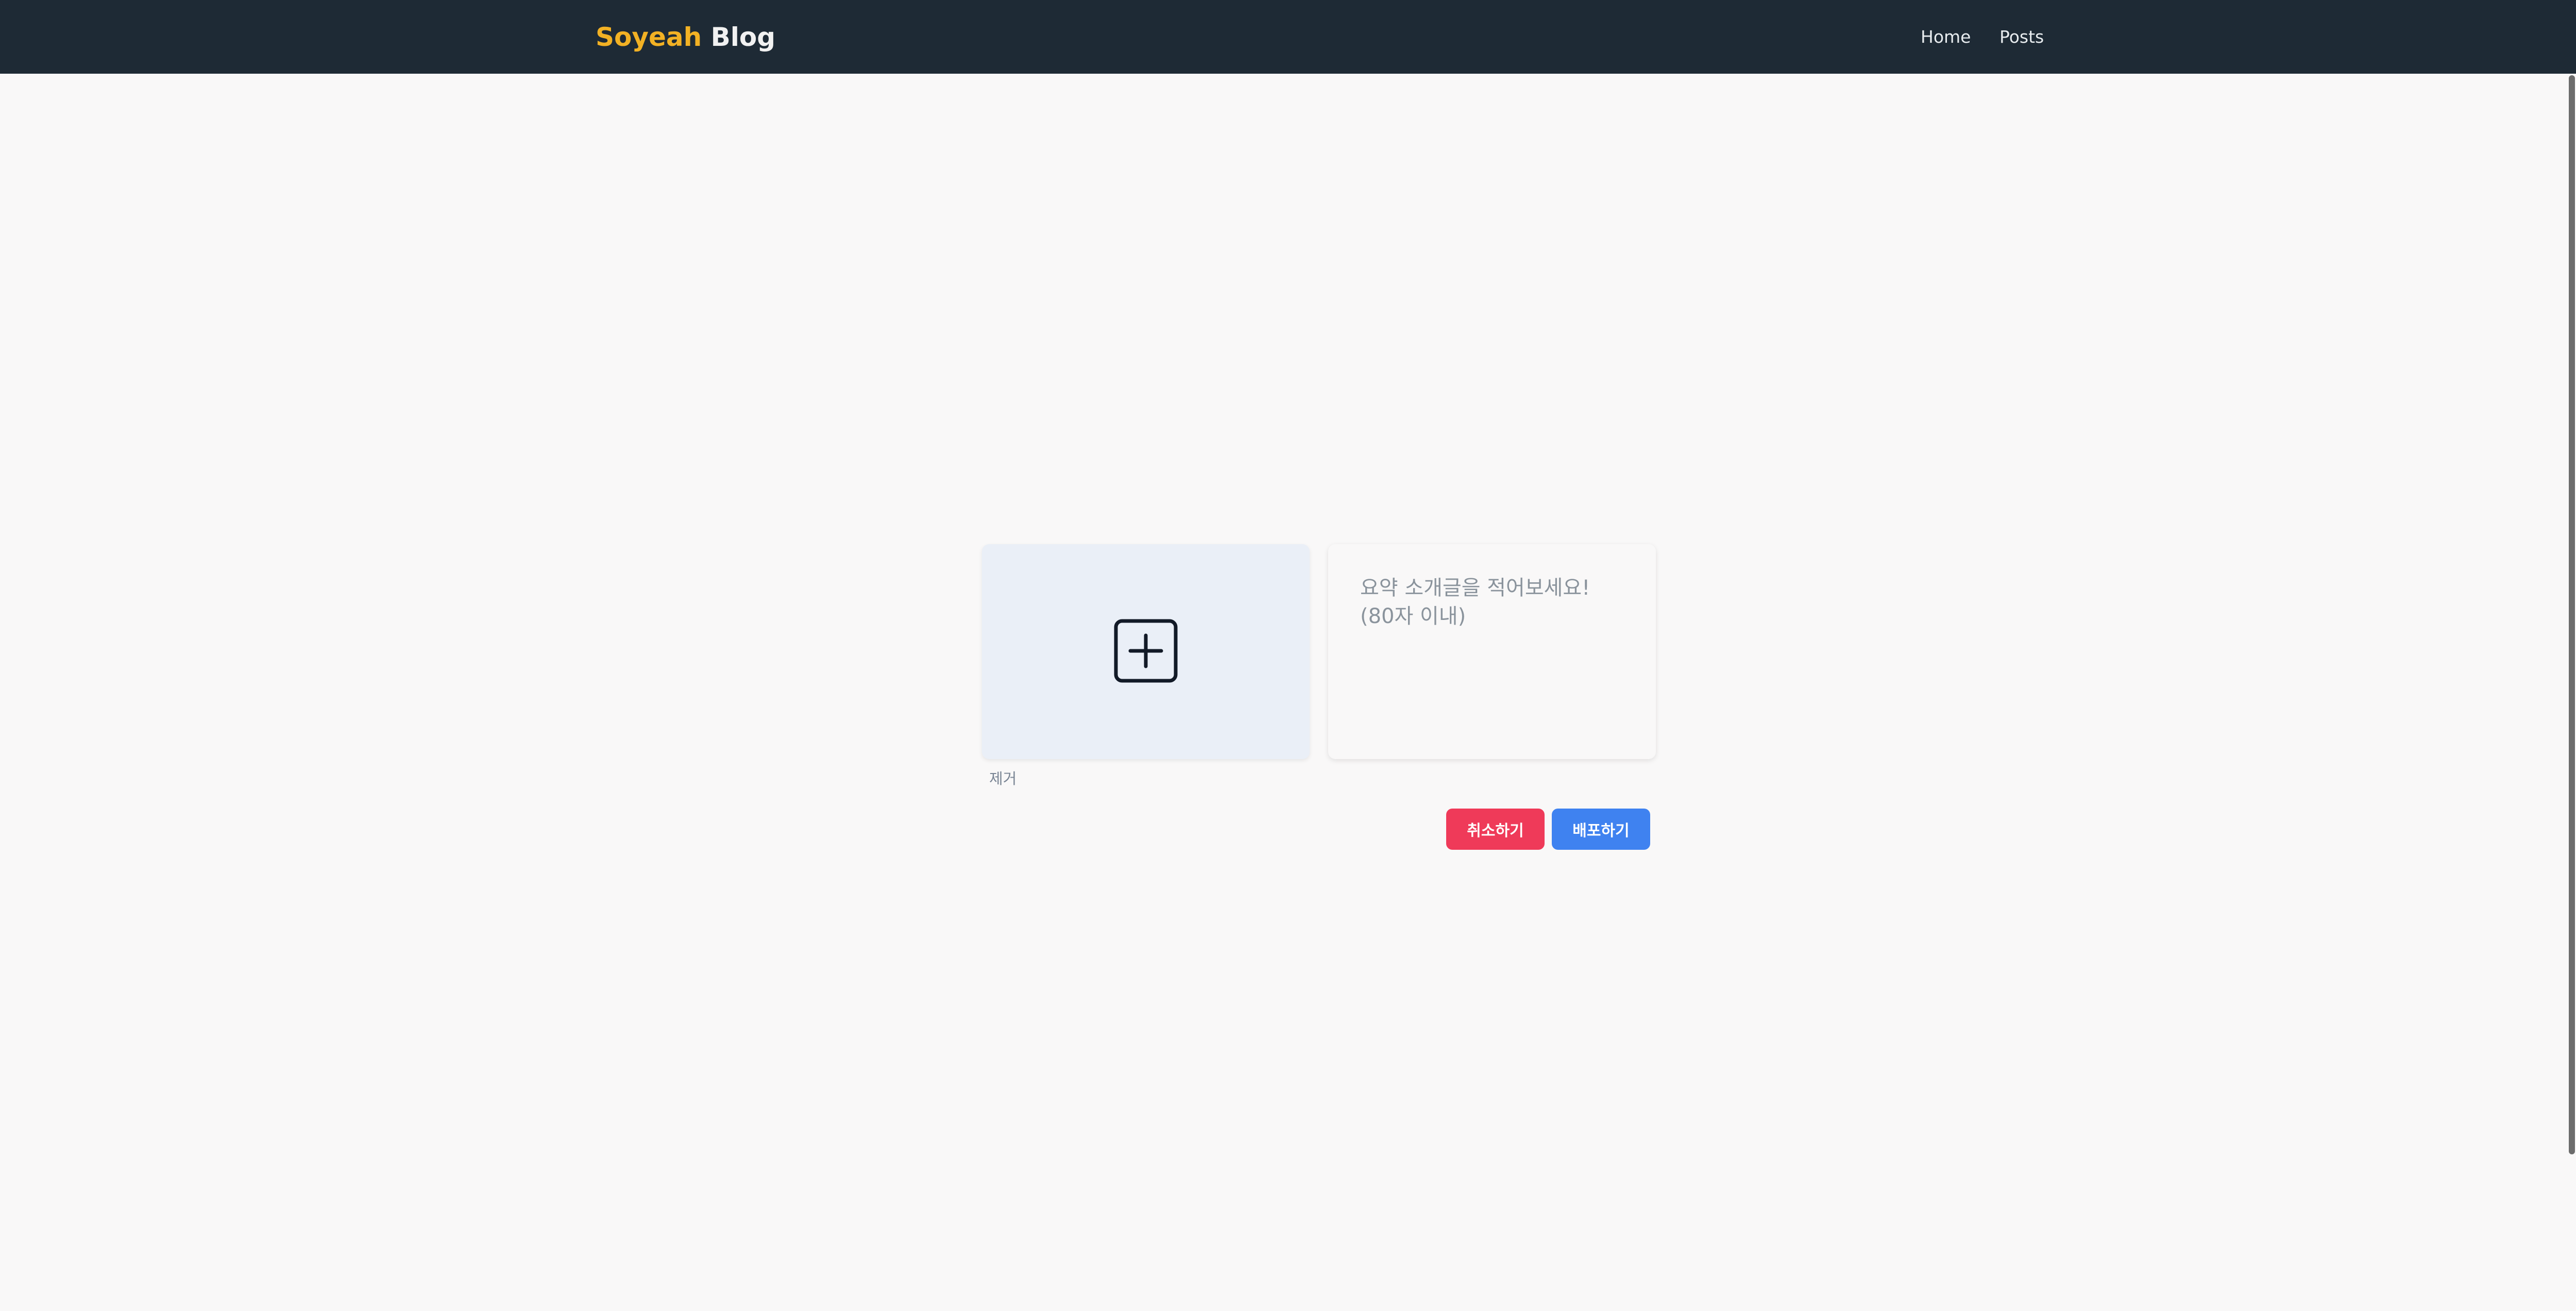 The height and width of the screenshot is (1311, 2576). What do you see at coordinates (1946, 37) in the screenshot?
I see `nav-link-home: Home` at bounding box center [1946, 37].